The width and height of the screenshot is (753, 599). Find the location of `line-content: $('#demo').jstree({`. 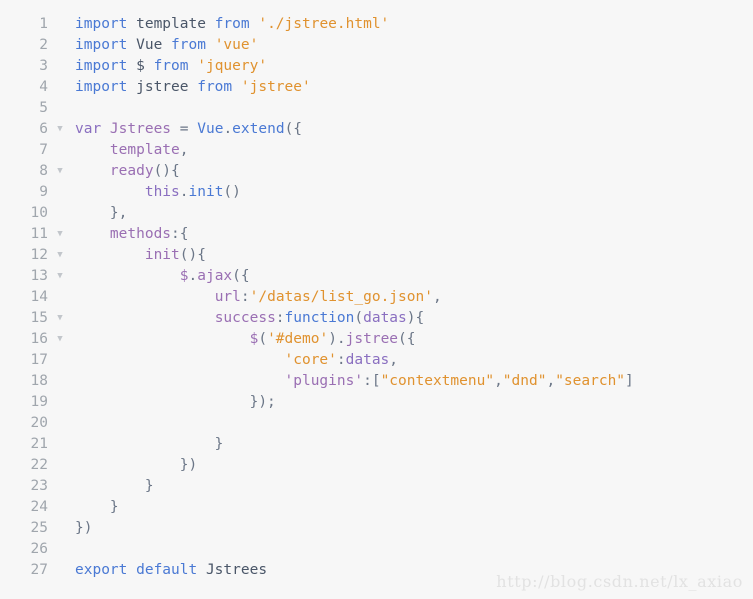

line-content: $('#demo').jstree({ is located at coordinates (245, 339).